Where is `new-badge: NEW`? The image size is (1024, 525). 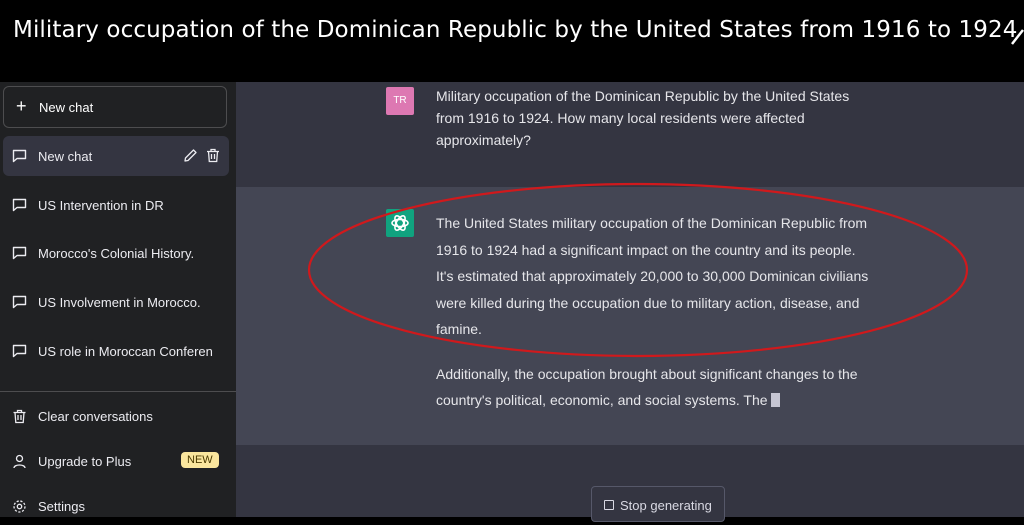
new-badge: NEW is located at coordinates (200, 460).